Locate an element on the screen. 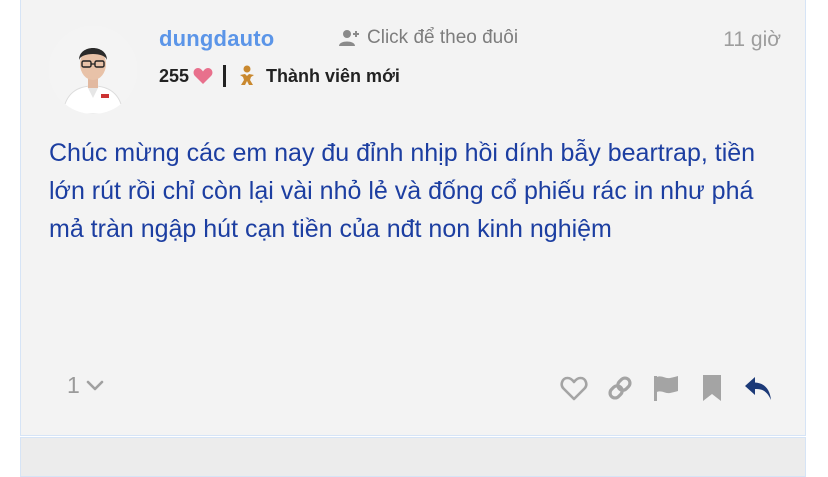 The width and height of the screenshot is (828, 477). reply-button is located at coordinates (758, 388).